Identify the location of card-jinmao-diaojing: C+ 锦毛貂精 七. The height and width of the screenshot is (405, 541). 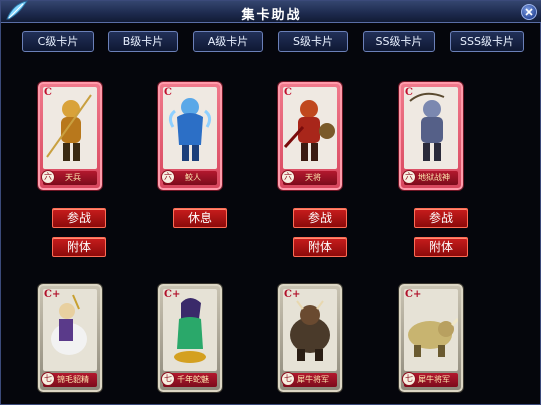
(70, 338).